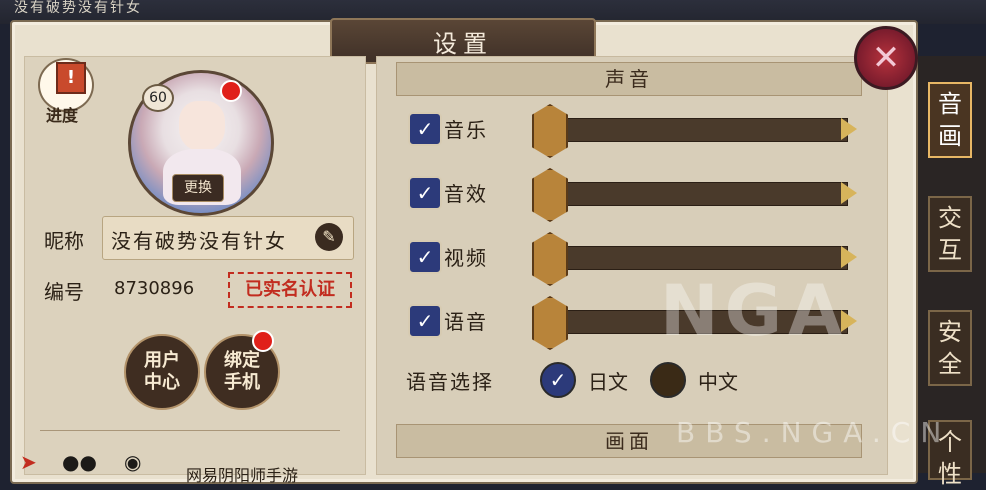 The width and height of the screenshot is (986, 490). What do you see at coordinates (290, 290) in the screenshot?
I see `verified-badge: 已实名认证` at bounding box center [290, 290].